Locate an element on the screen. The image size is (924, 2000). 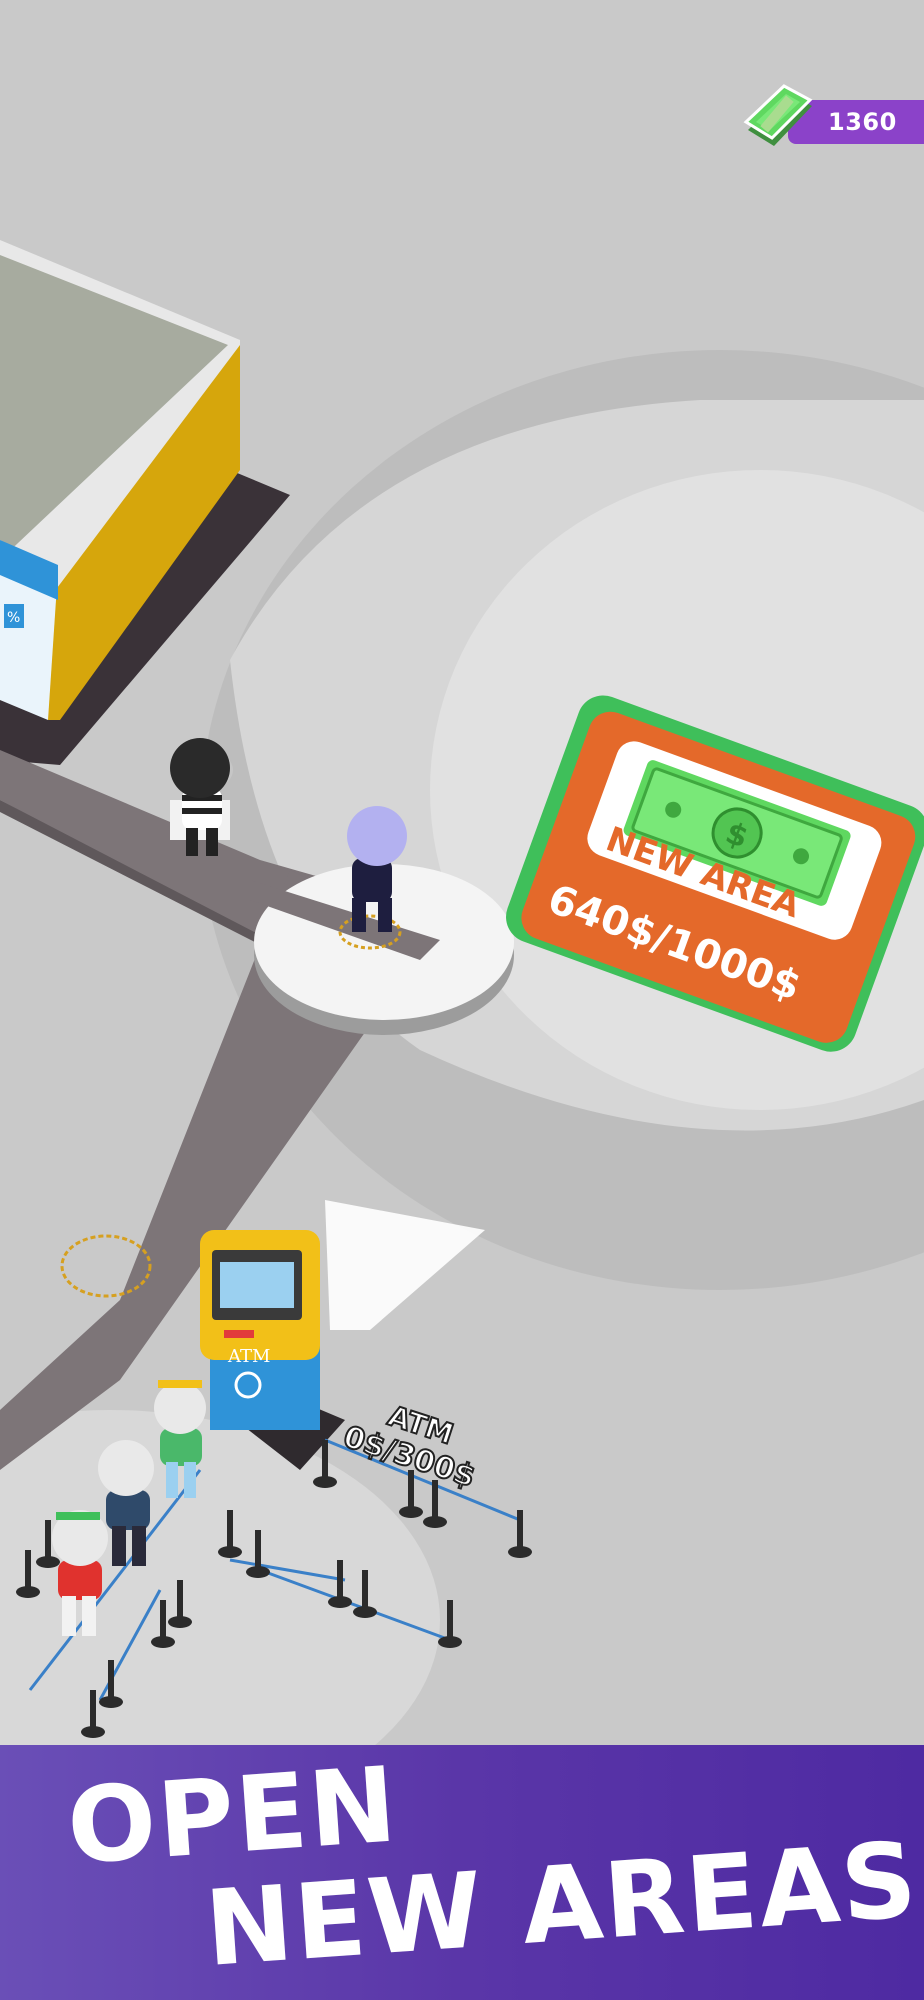
money-counter: 1360 is located at coordinates (833, 122).